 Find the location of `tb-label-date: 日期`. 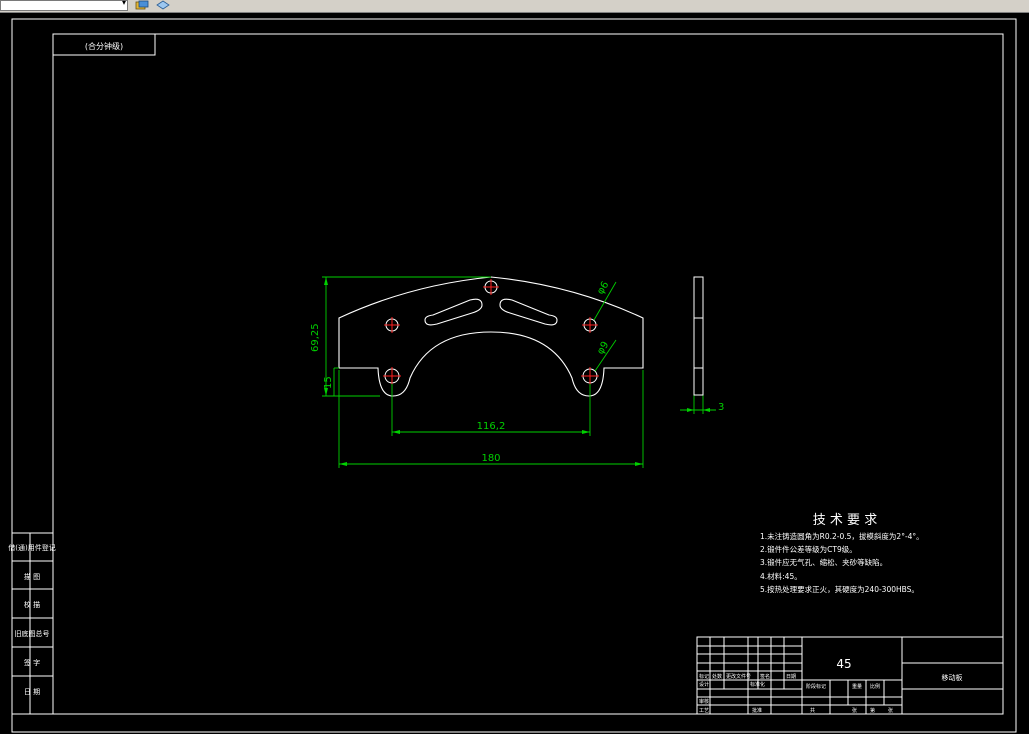

tb-label-date: 日期 is located at coordinates (791, 677).